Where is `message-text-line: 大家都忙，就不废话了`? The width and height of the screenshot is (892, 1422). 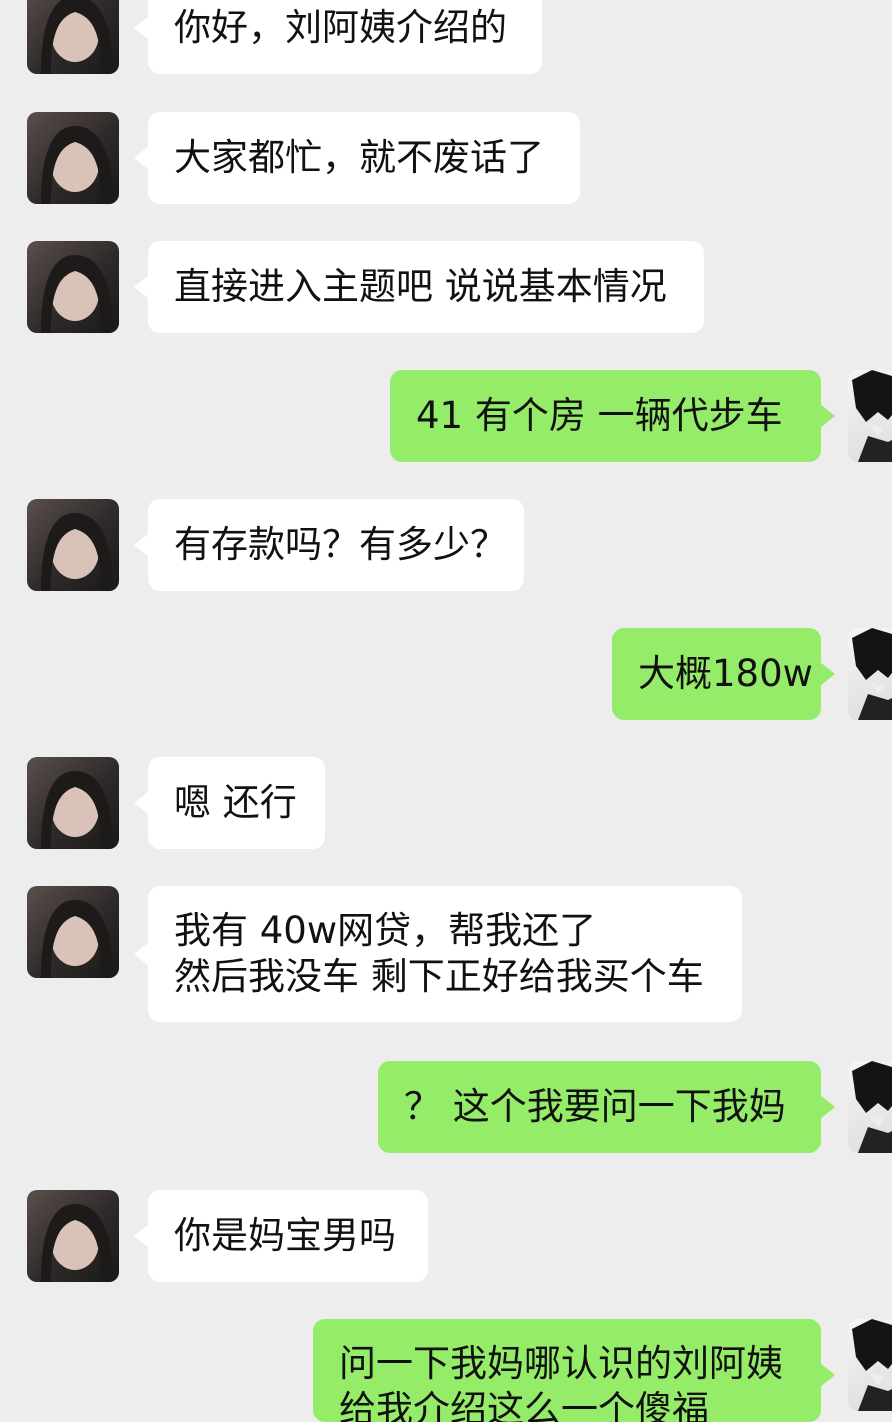 message-text-line: 大家都忙，就不废话了 is located at coordinates (359, 157).